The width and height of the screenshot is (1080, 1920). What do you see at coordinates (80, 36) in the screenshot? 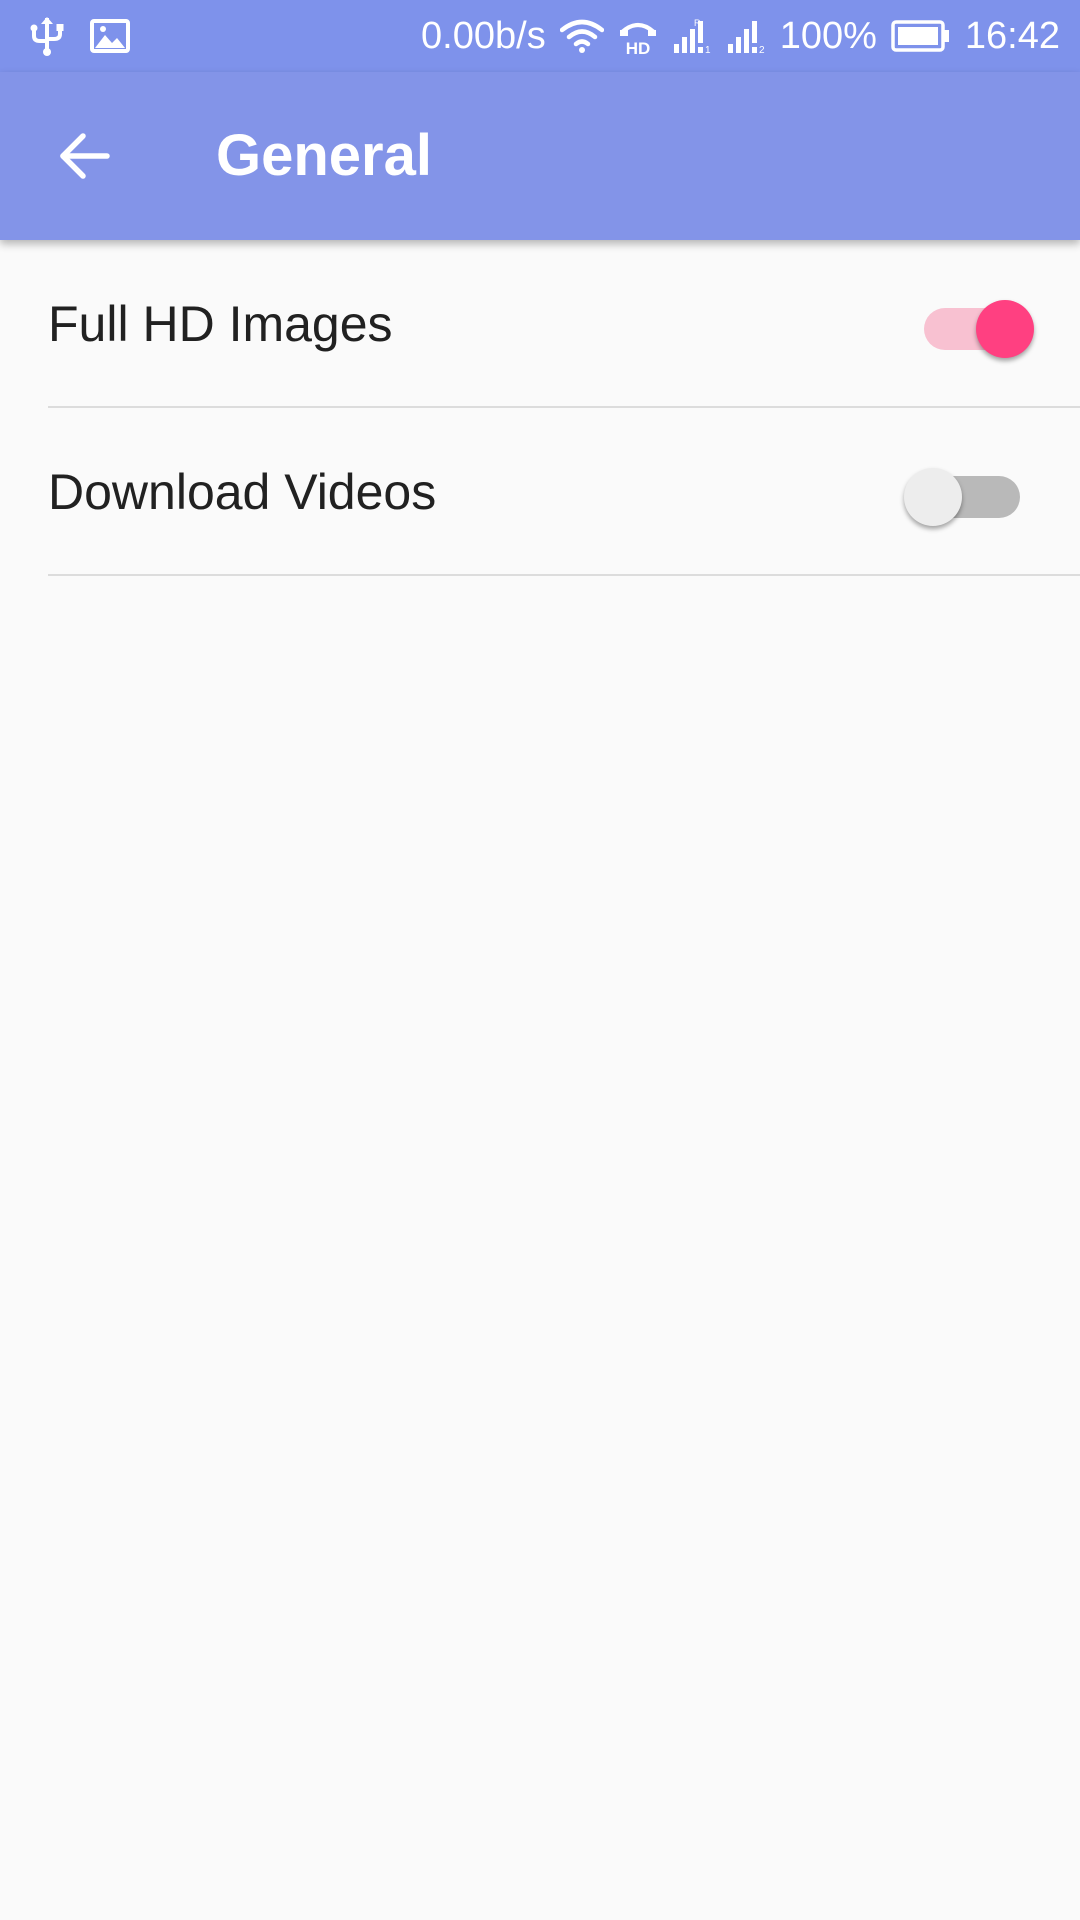
I see `status-bar-left` at bounding box center [80, 36].